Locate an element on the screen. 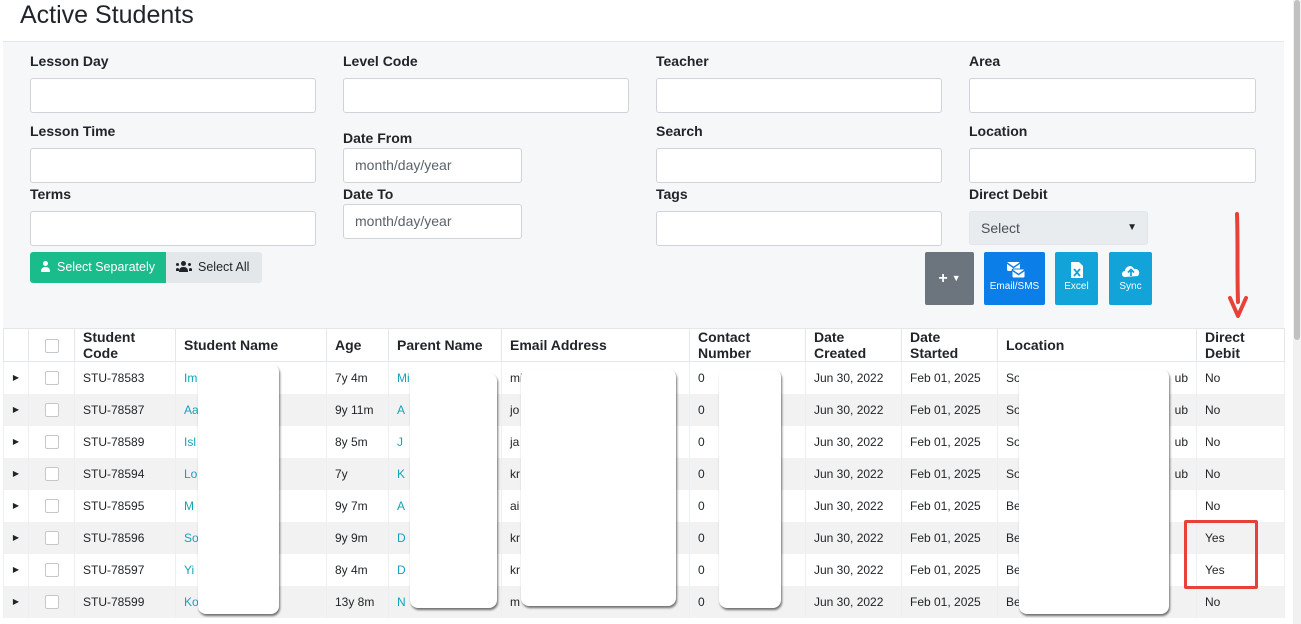 Image resolution: width=1301 pixels, height=624 pixels. created-value: Jun 30, 2022 is located at coordinates (849, 601).